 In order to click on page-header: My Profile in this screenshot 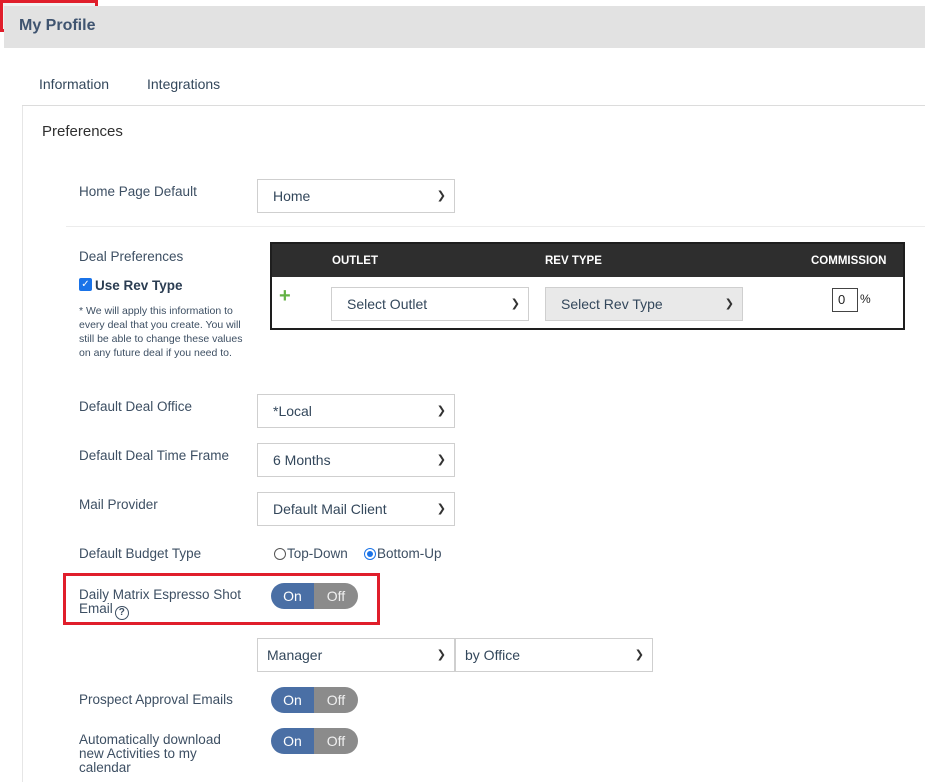, I will do `click(464, 27)`.